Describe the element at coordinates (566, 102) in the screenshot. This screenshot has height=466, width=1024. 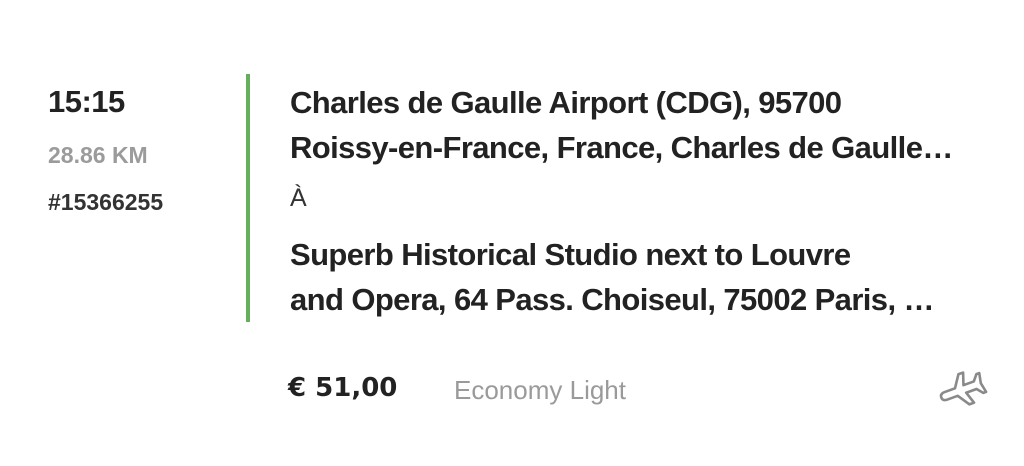
I see `pickup-address-line1: Charles de Gaulle Airport (CDG), 95700` at that location.